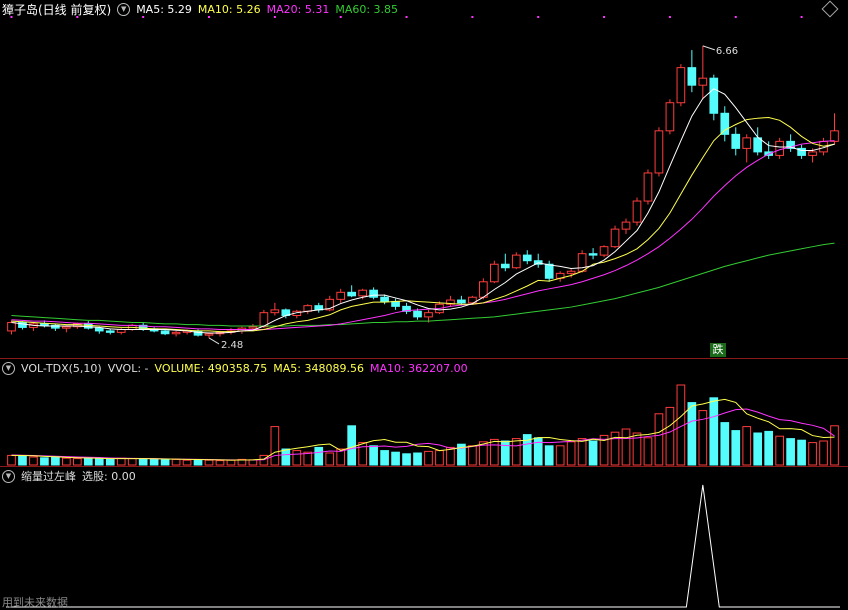 The image size is (848, 610). Describe the element at coordinates (423, 284) in the screenshot. I see `ma60-line` at that location.